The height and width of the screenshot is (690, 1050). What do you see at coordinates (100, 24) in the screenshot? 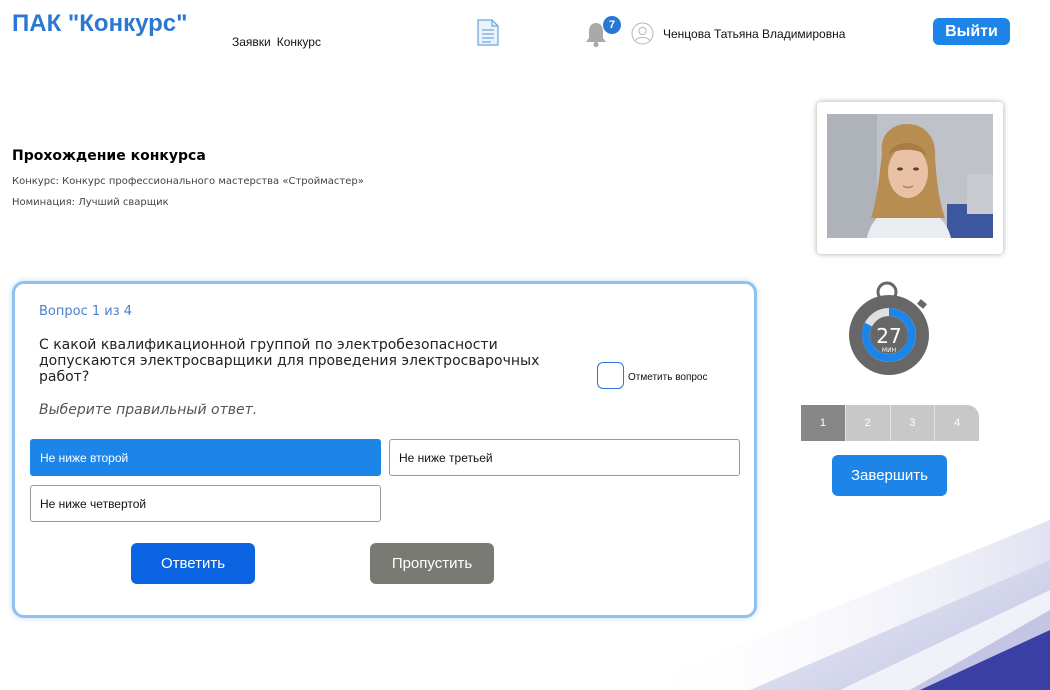
I see `app-logo: ПАК "Конкурс"` at bounding box center [100, 24].